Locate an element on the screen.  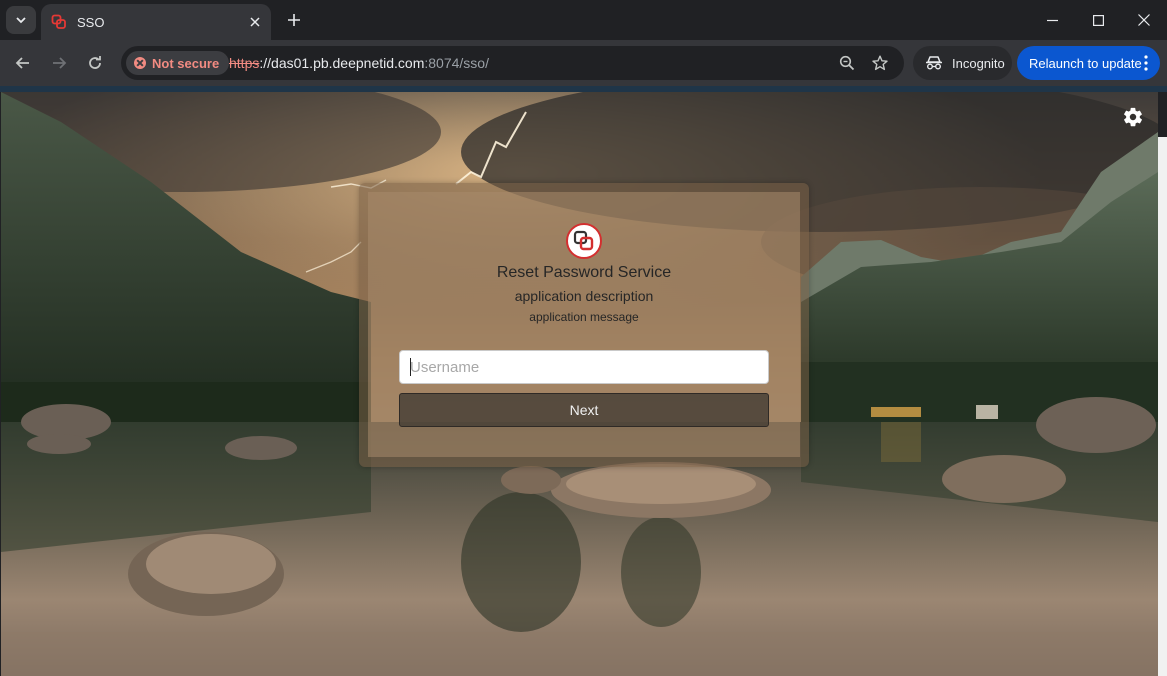
zoom-icon is located at coordinates (847, 63).